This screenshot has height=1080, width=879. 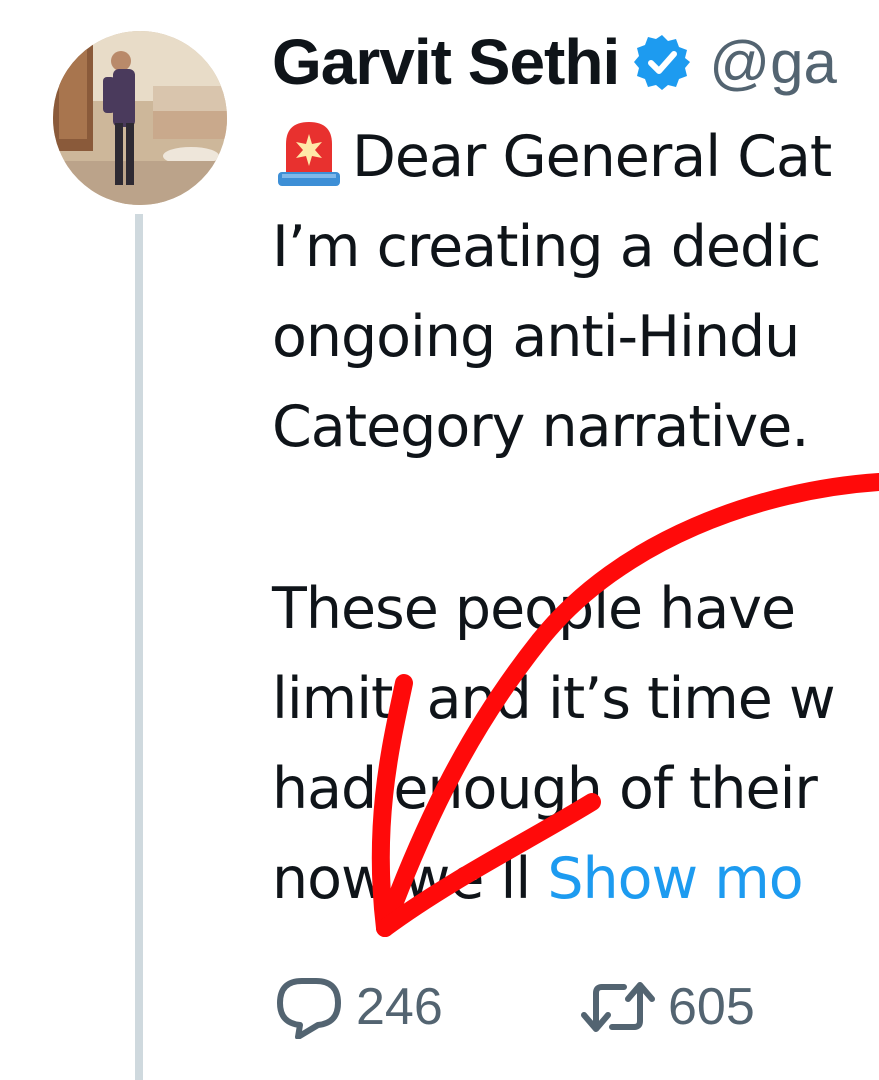 What do you see at coordinates (538, 879) in the screenshot?
I see `tweet-line: now we’ll Show mo` at bounding box center [538, 879].